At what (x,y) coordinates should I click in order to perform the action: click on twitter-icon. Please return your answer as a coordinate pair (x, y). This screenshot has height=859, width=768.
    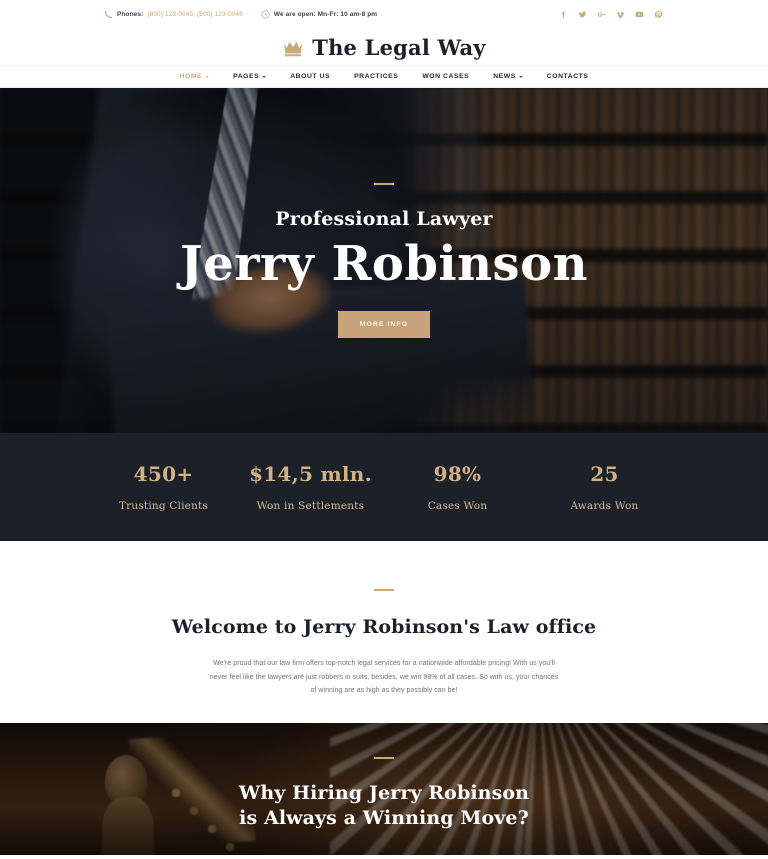
    Looking at the image, I should click on (582, 14).